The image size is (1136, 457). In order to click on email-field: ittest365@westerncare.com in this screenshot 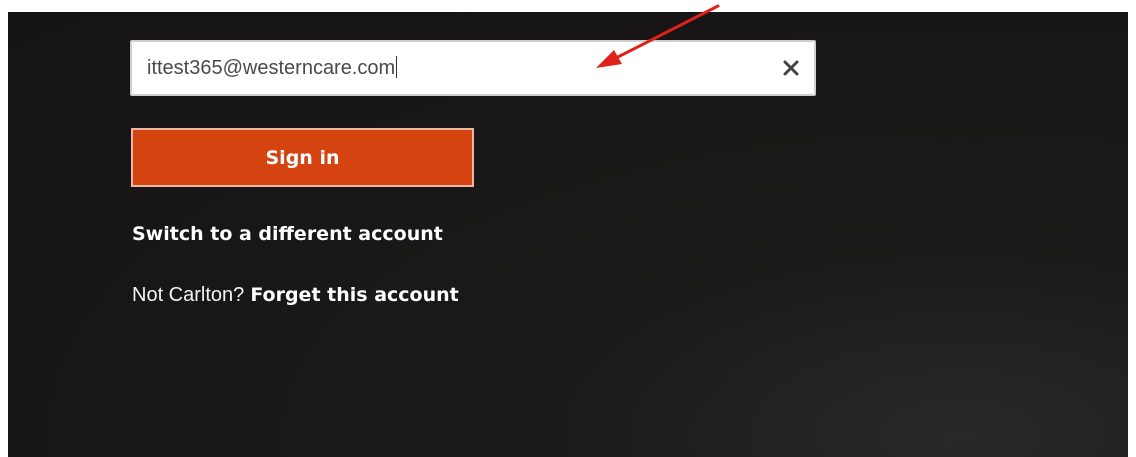, I will do `click(473, 68)`.